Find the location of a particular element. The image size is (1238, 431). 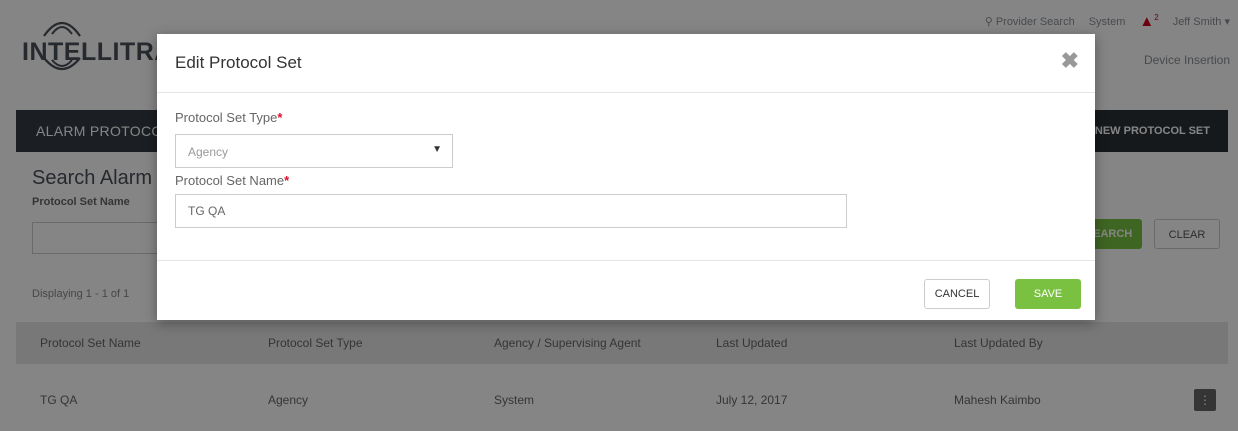

modal-footer: CANCEL SAVE is located at coordinates (626, 290).